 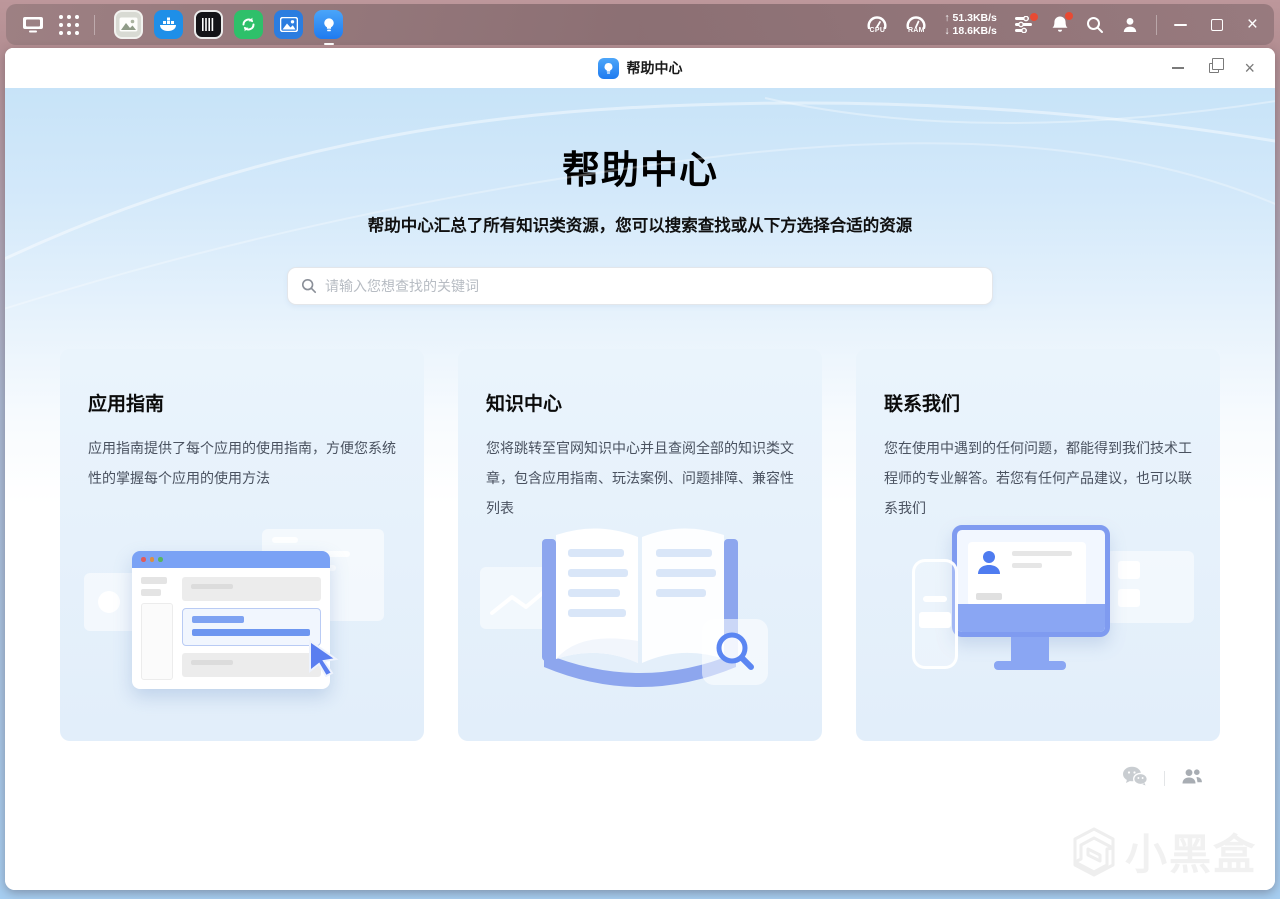 What do you see at coordinates (652, 286) in the screenshot?
I see `search-input` at bounding box center [652, 286].